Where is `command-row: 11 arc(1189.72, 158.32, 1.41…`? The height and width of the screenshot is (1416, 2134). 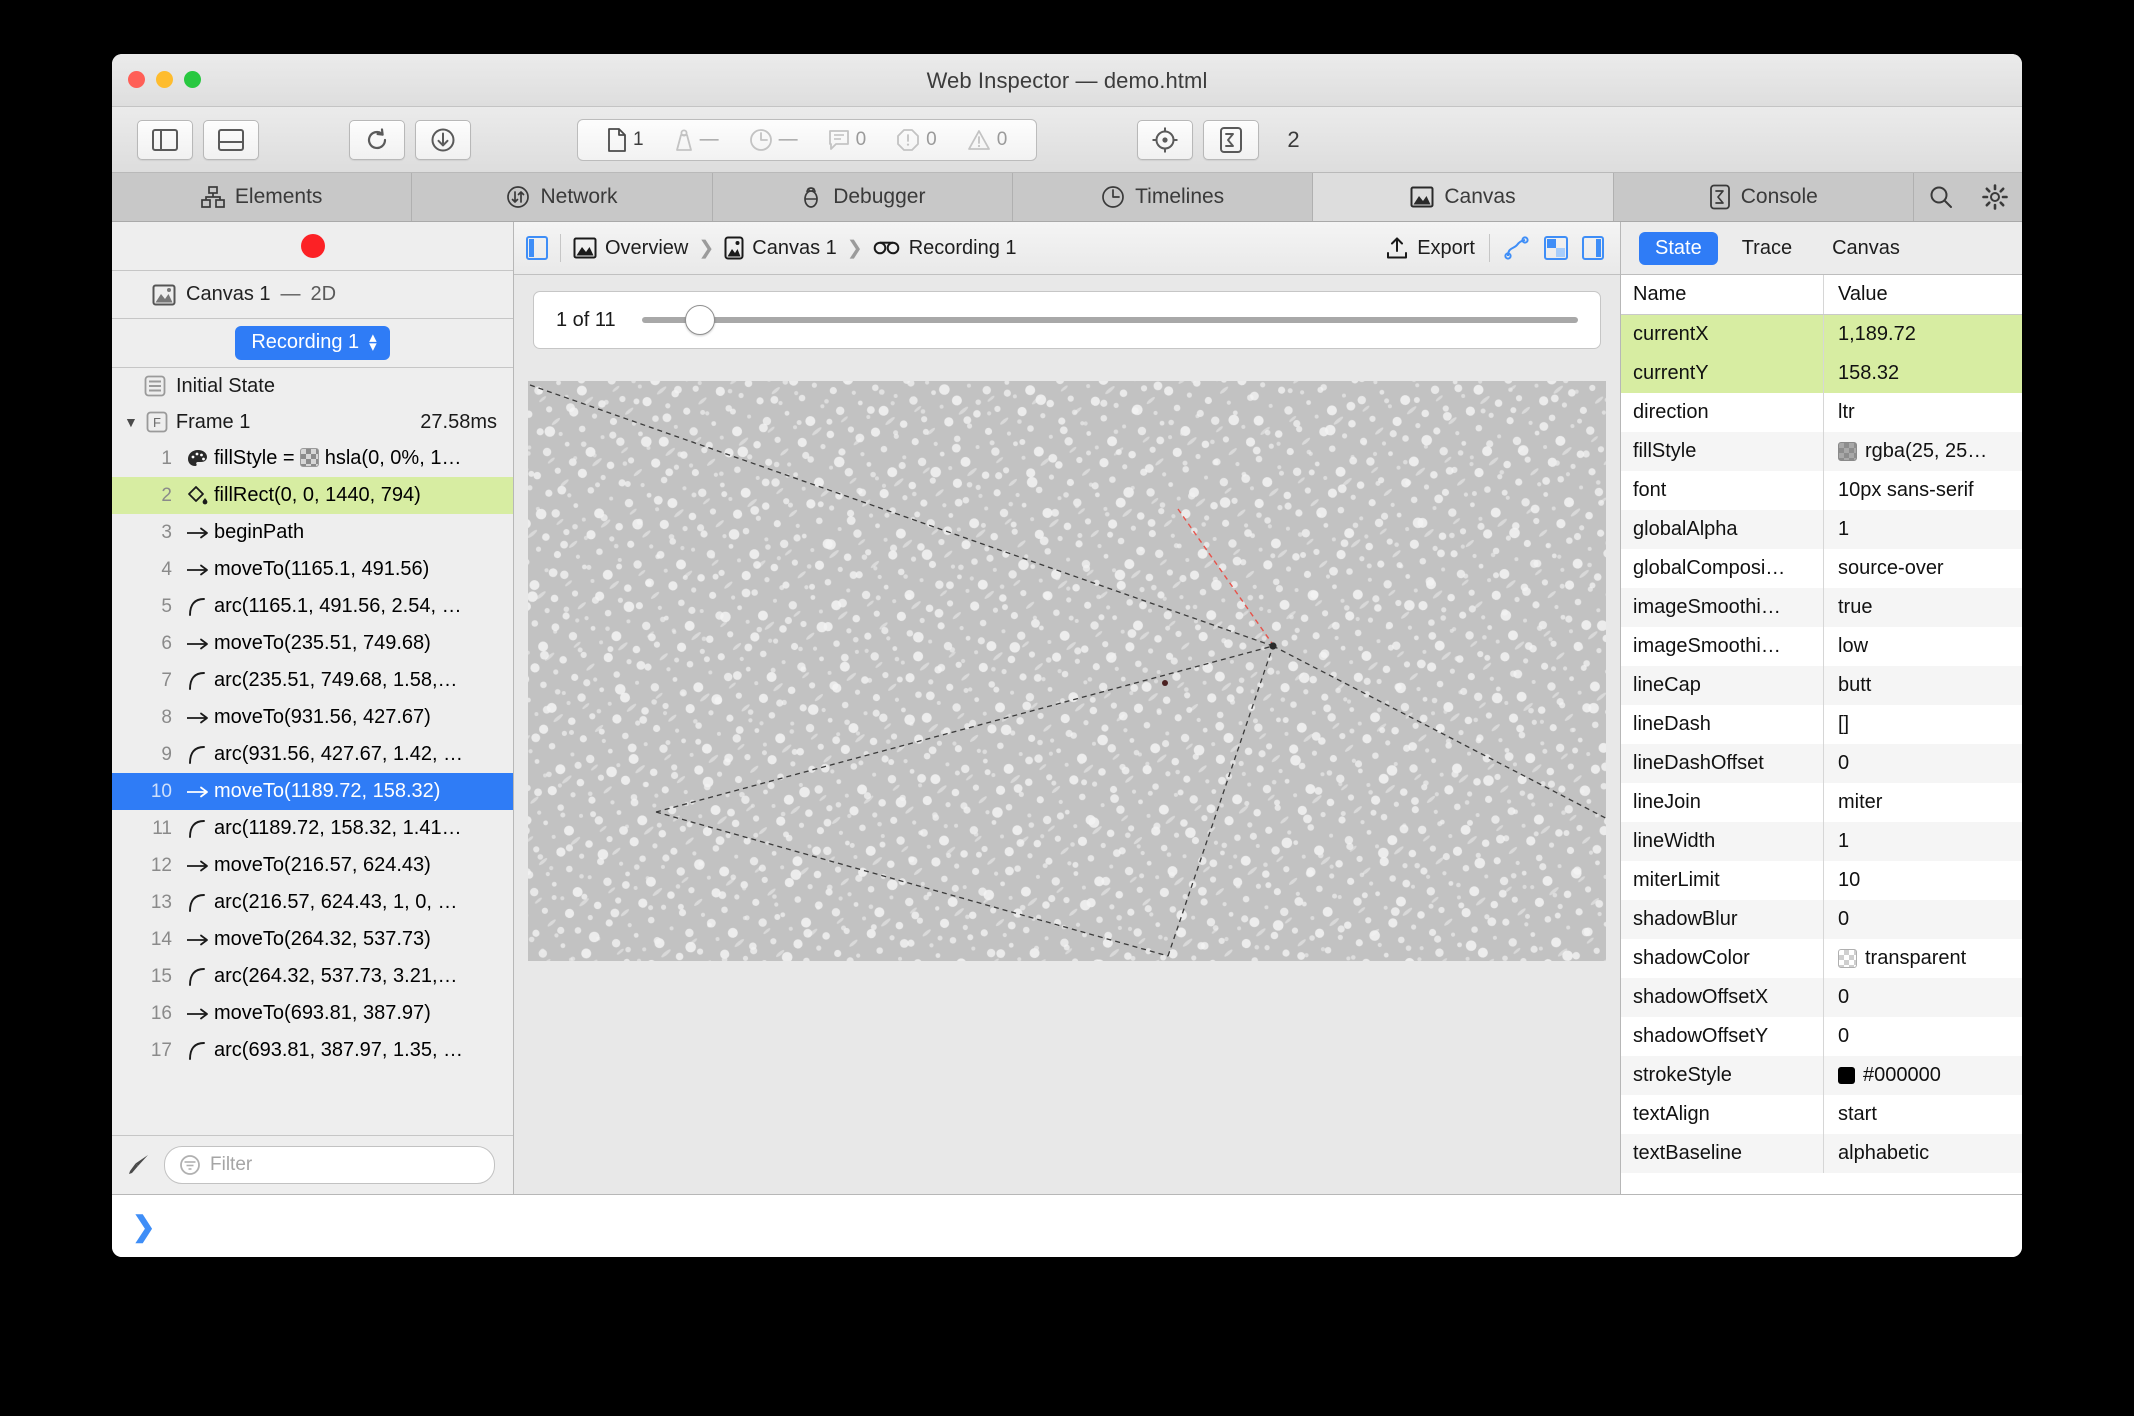
command-row: 11 arc(1189.72, 158.32, 1.41… is located at coordinates (312, 828).